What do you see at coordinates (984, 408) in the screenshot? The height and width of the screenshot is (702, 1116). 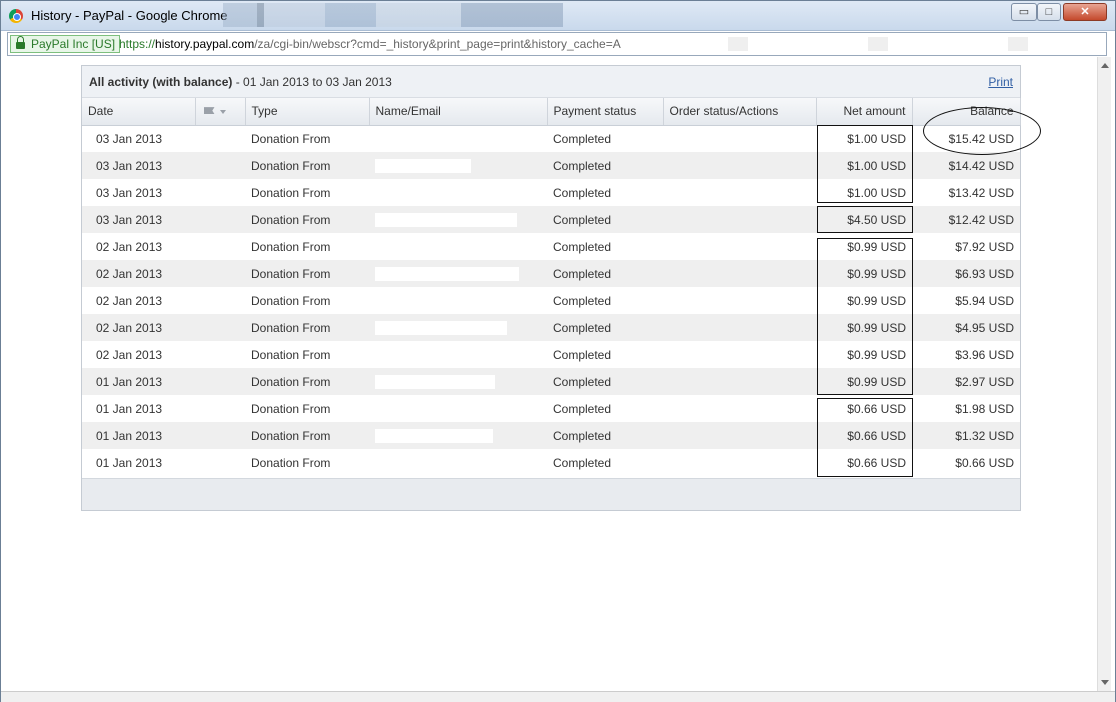 I see `cell-balance: $1.98 USD` at bounding box center [984, 408].